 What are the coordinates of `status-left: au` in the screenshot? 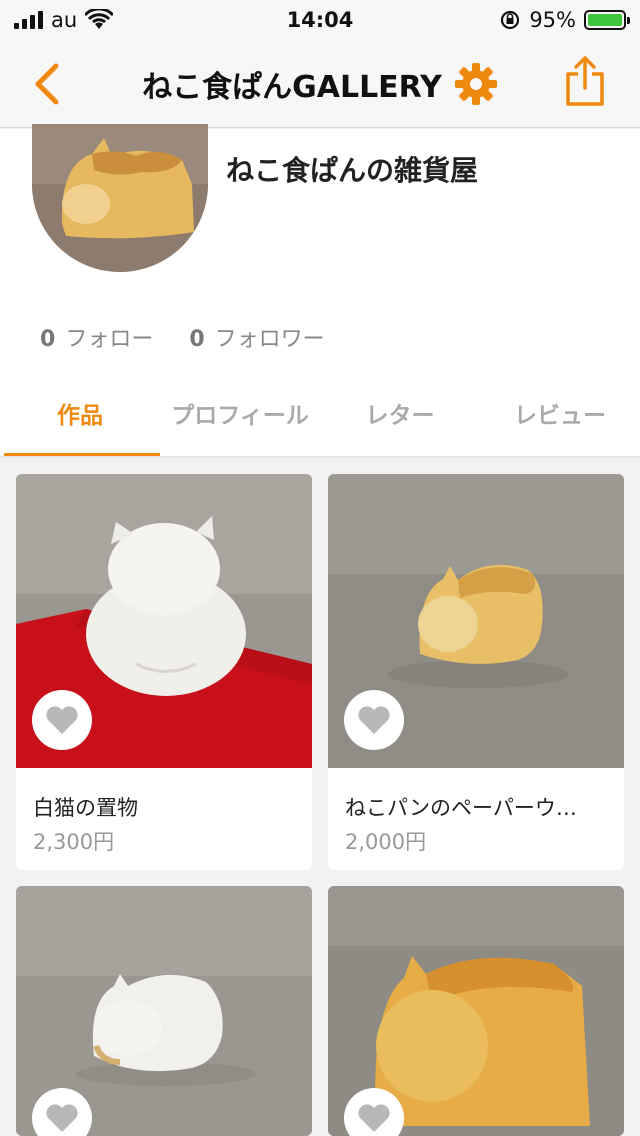 It's located at (64, 20).